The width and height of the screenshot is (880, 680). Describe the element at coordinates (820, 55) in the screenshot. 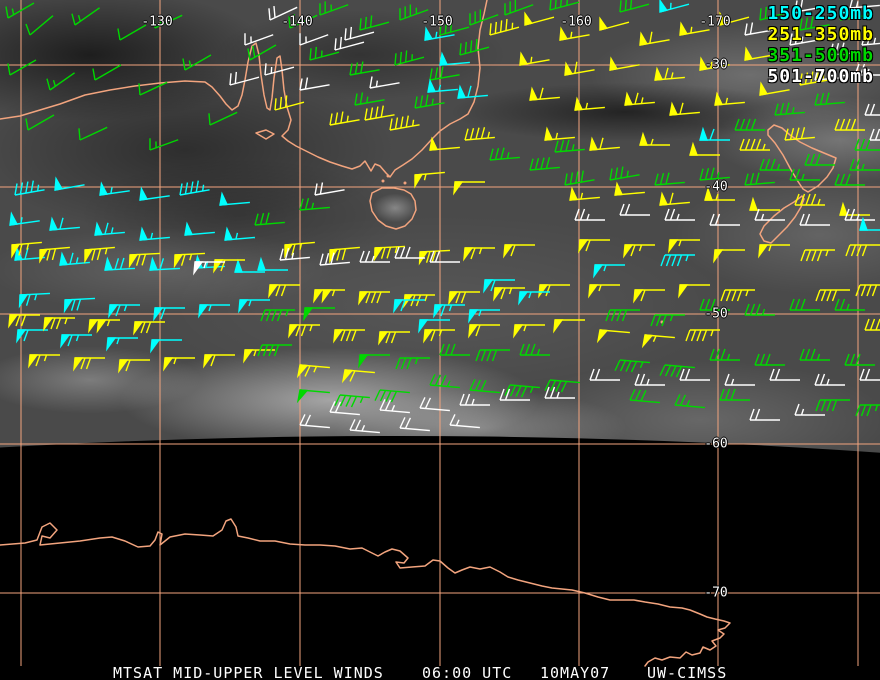

I see `legend-item-351-500mb: 351-500mb` at that location.